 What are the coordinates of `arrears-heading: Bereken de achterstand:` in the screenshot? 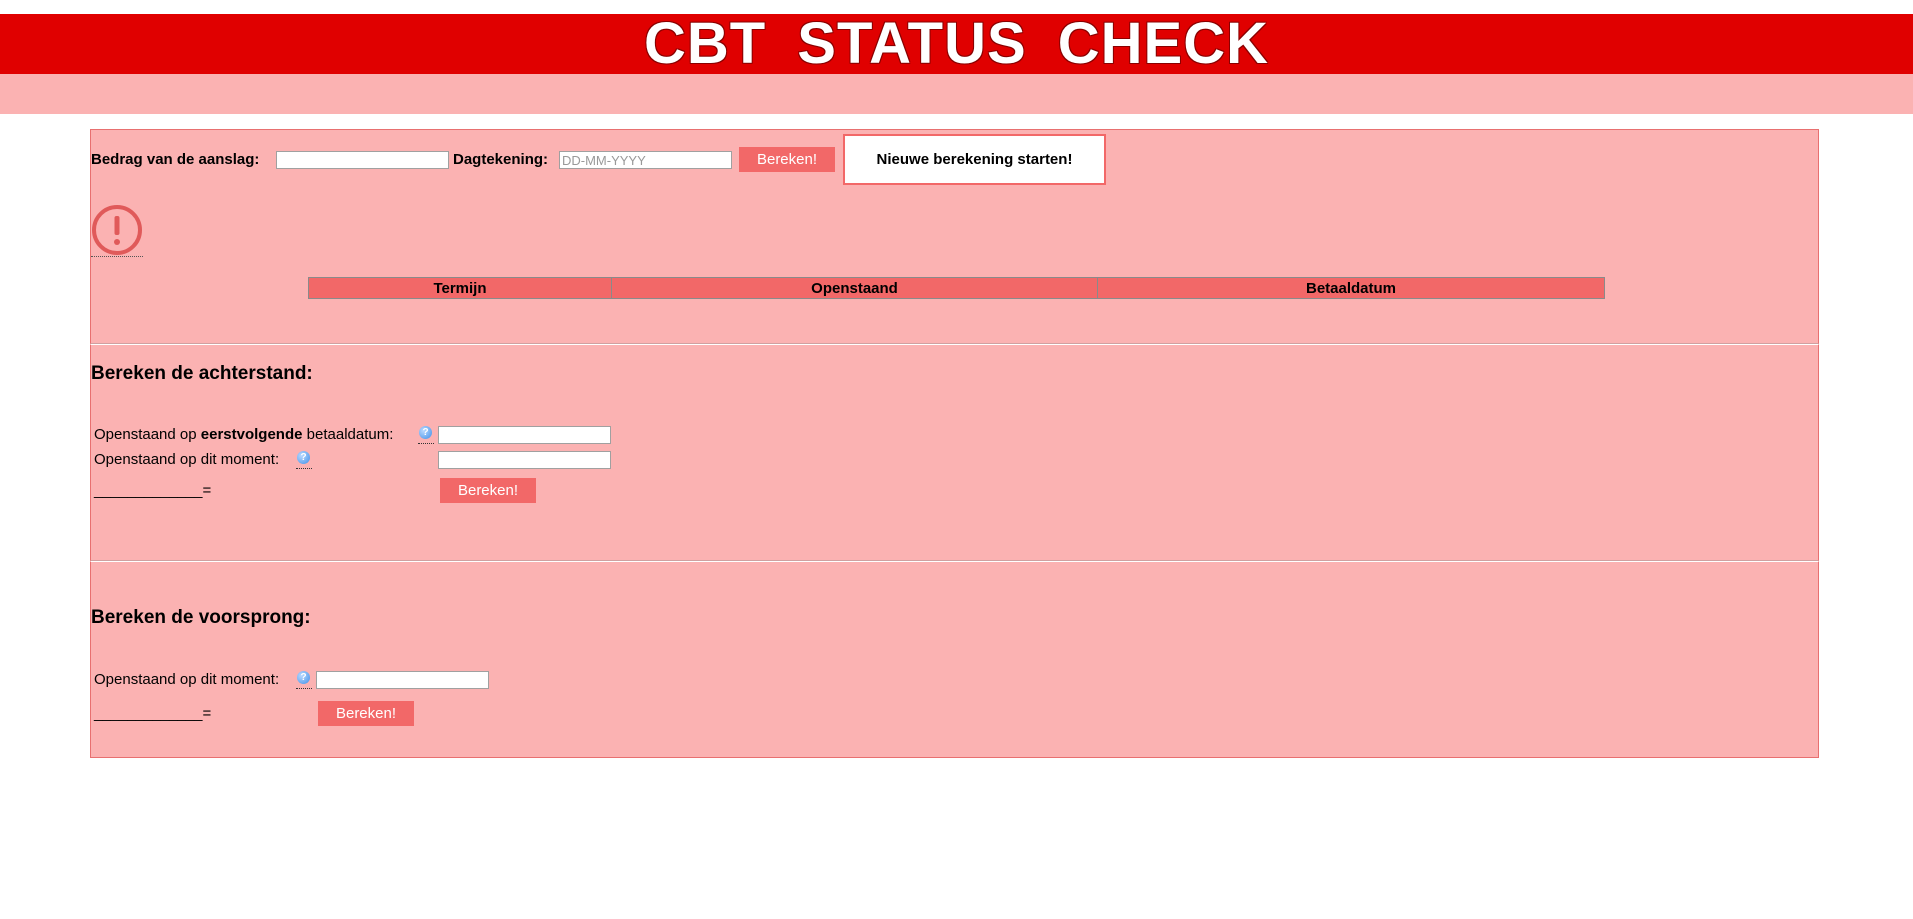 It's located at (202, 373).